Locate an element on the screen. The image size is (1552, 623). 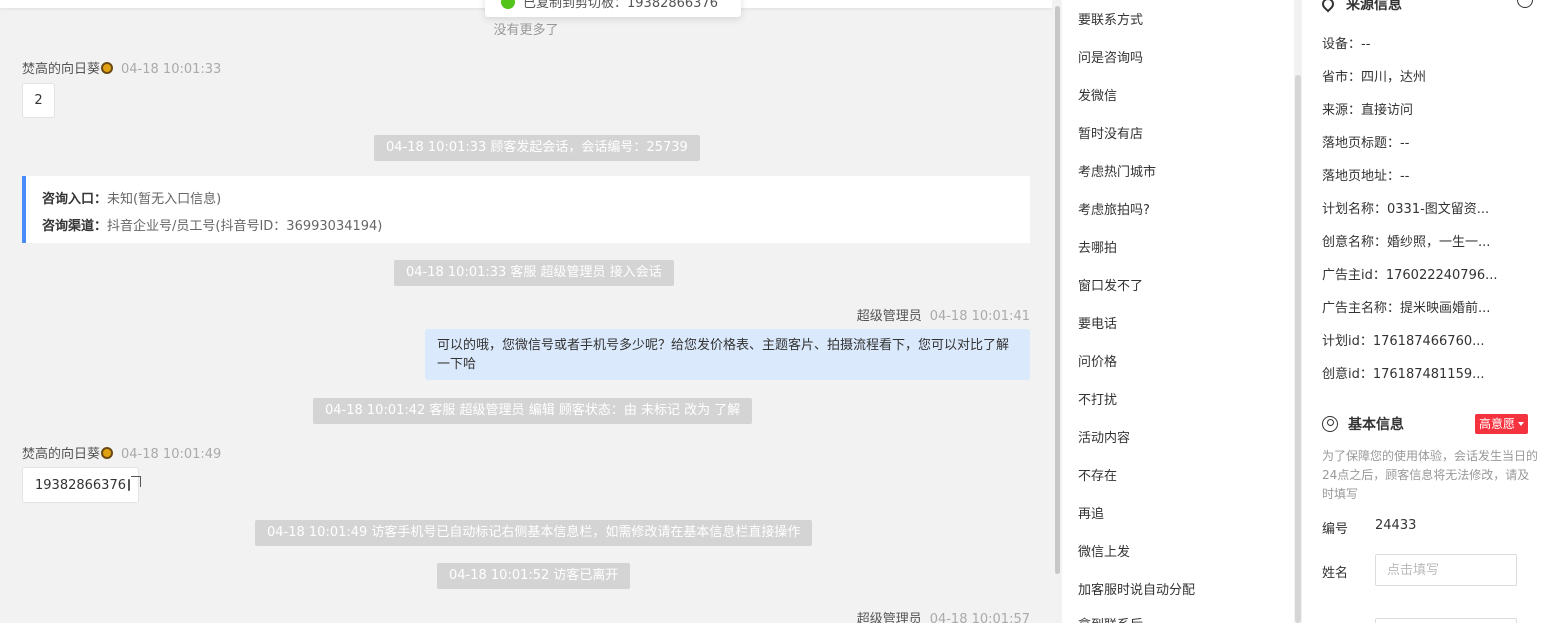
customer-message: 2 is located at coordinates (38, 100).